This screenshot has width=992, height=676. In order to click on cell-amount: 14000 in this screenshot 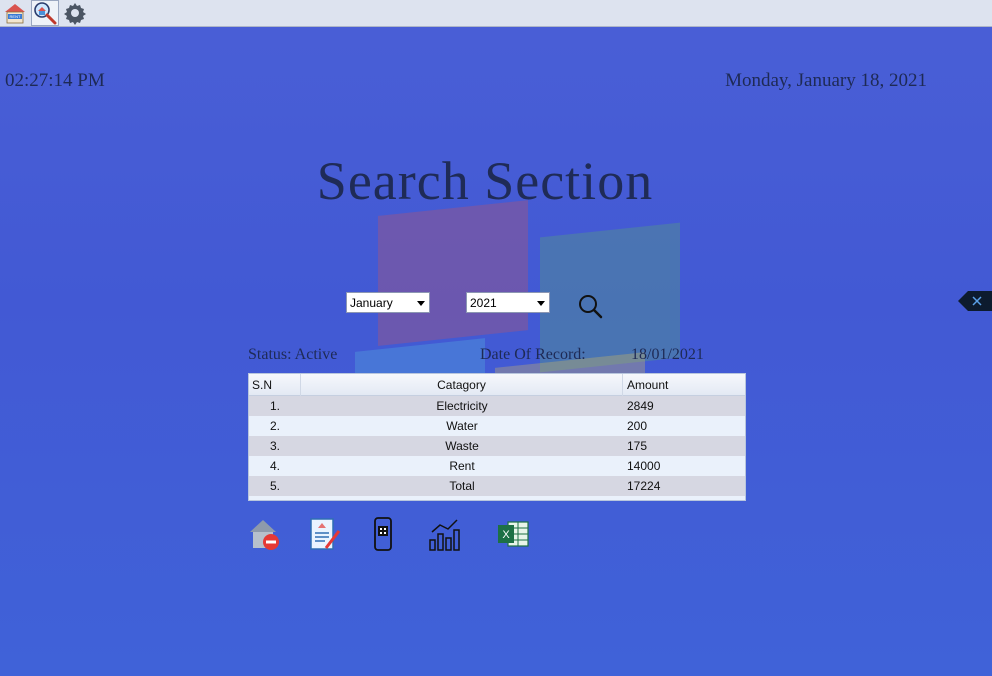, I will do `click(644, 466)`.